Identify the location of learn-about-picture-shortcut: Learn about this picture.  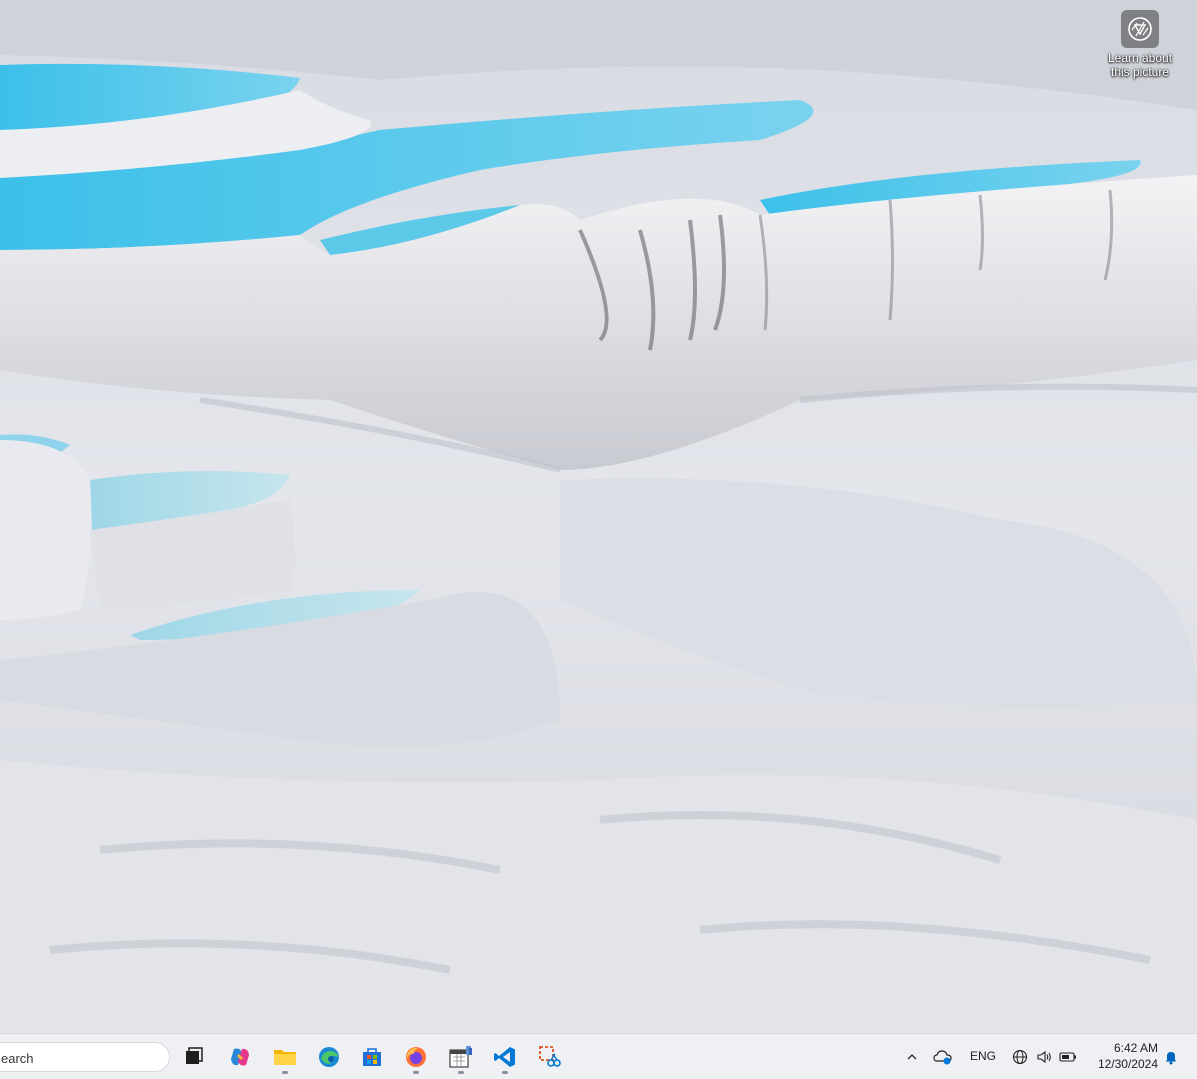
(1140, 44).